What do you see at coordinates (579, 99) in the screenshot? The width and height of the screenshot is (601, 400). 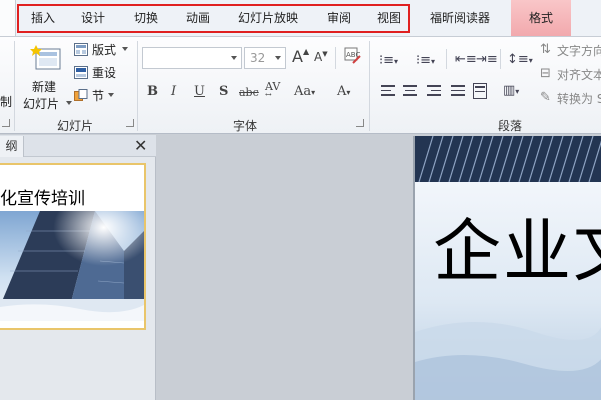 I see `convert-smartart-label: 转换为 S` at bounding box center [579, 99].